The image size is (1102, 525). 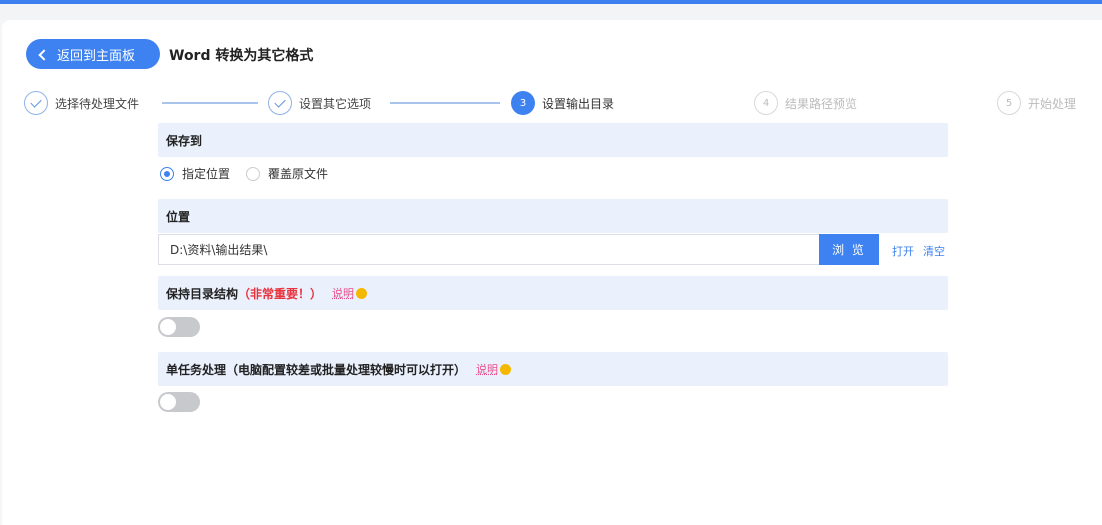 I want to click on step-other-options: 设置其它选项, so click(x=319, y=103).